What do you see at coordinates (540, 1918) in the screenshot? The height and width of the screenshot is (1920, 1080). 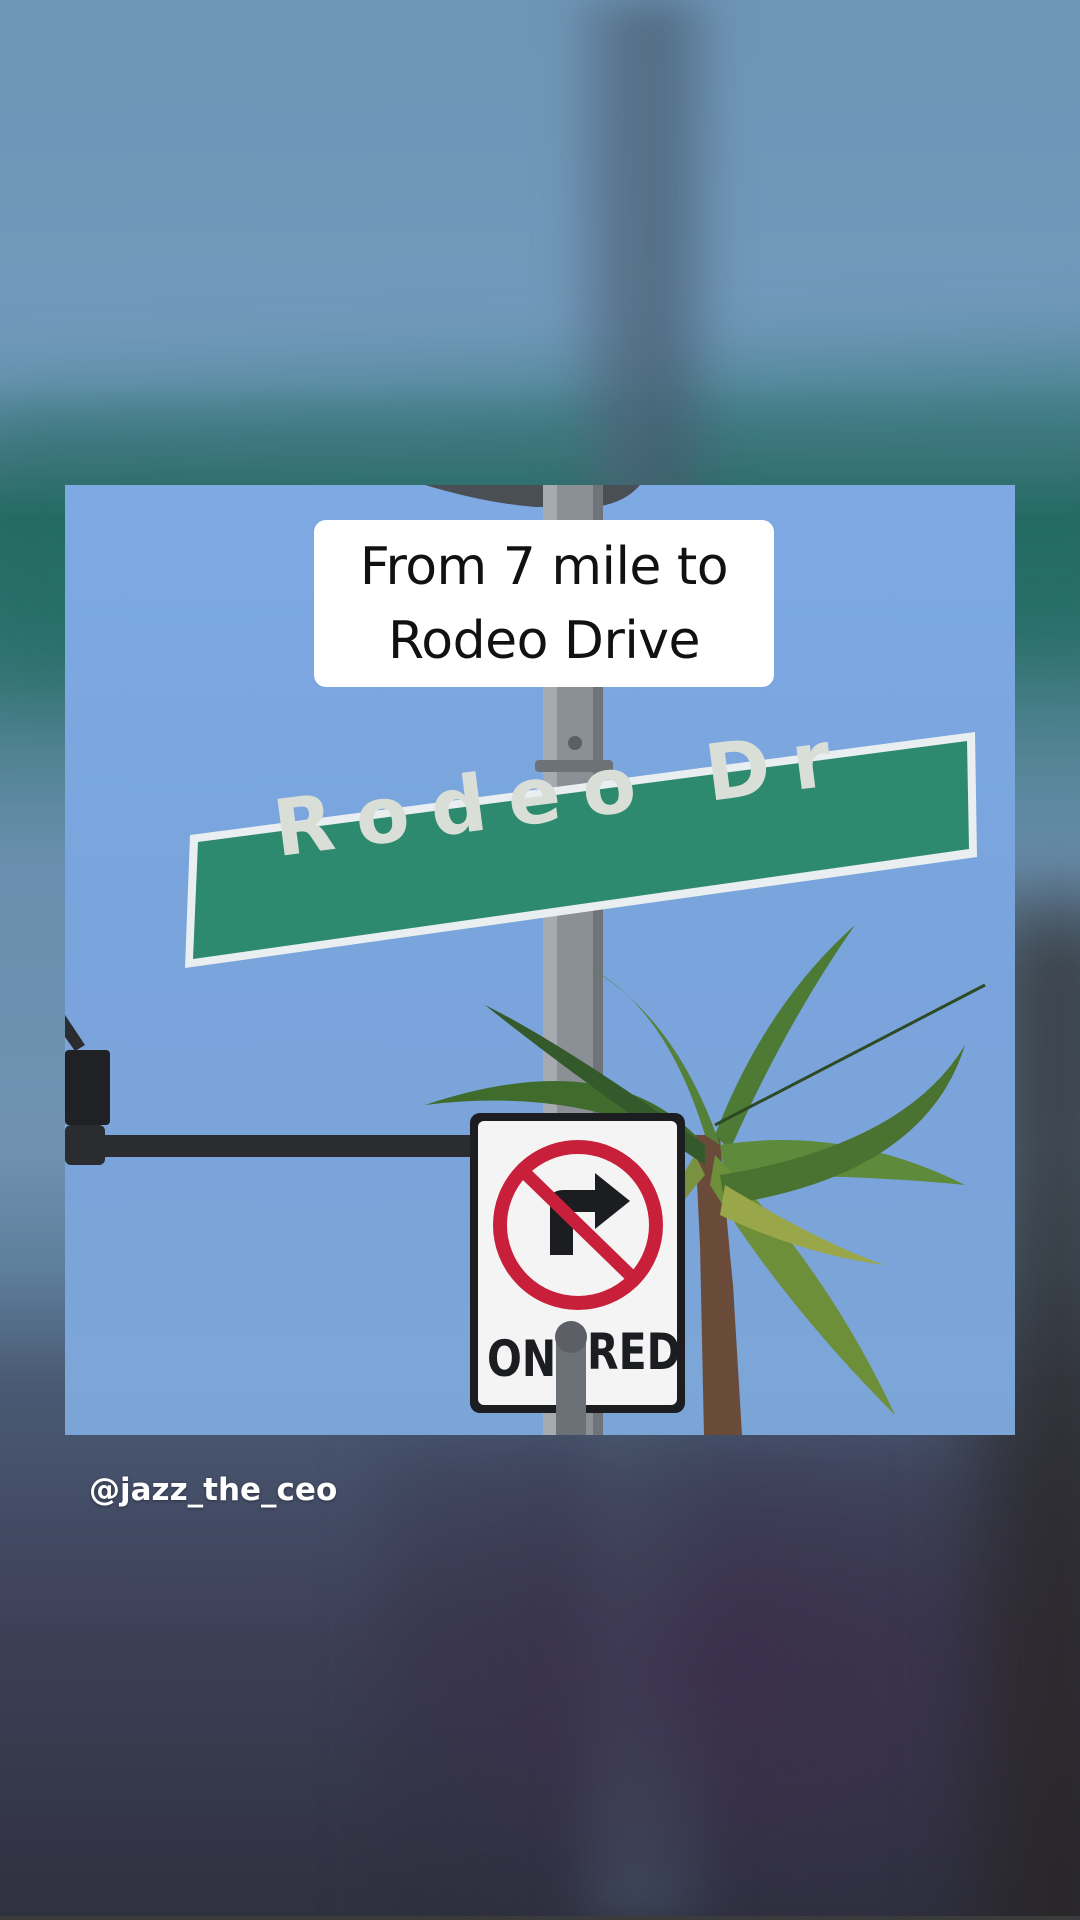 I see `bottom-progress-bar` at bounding box center [540, 1918].